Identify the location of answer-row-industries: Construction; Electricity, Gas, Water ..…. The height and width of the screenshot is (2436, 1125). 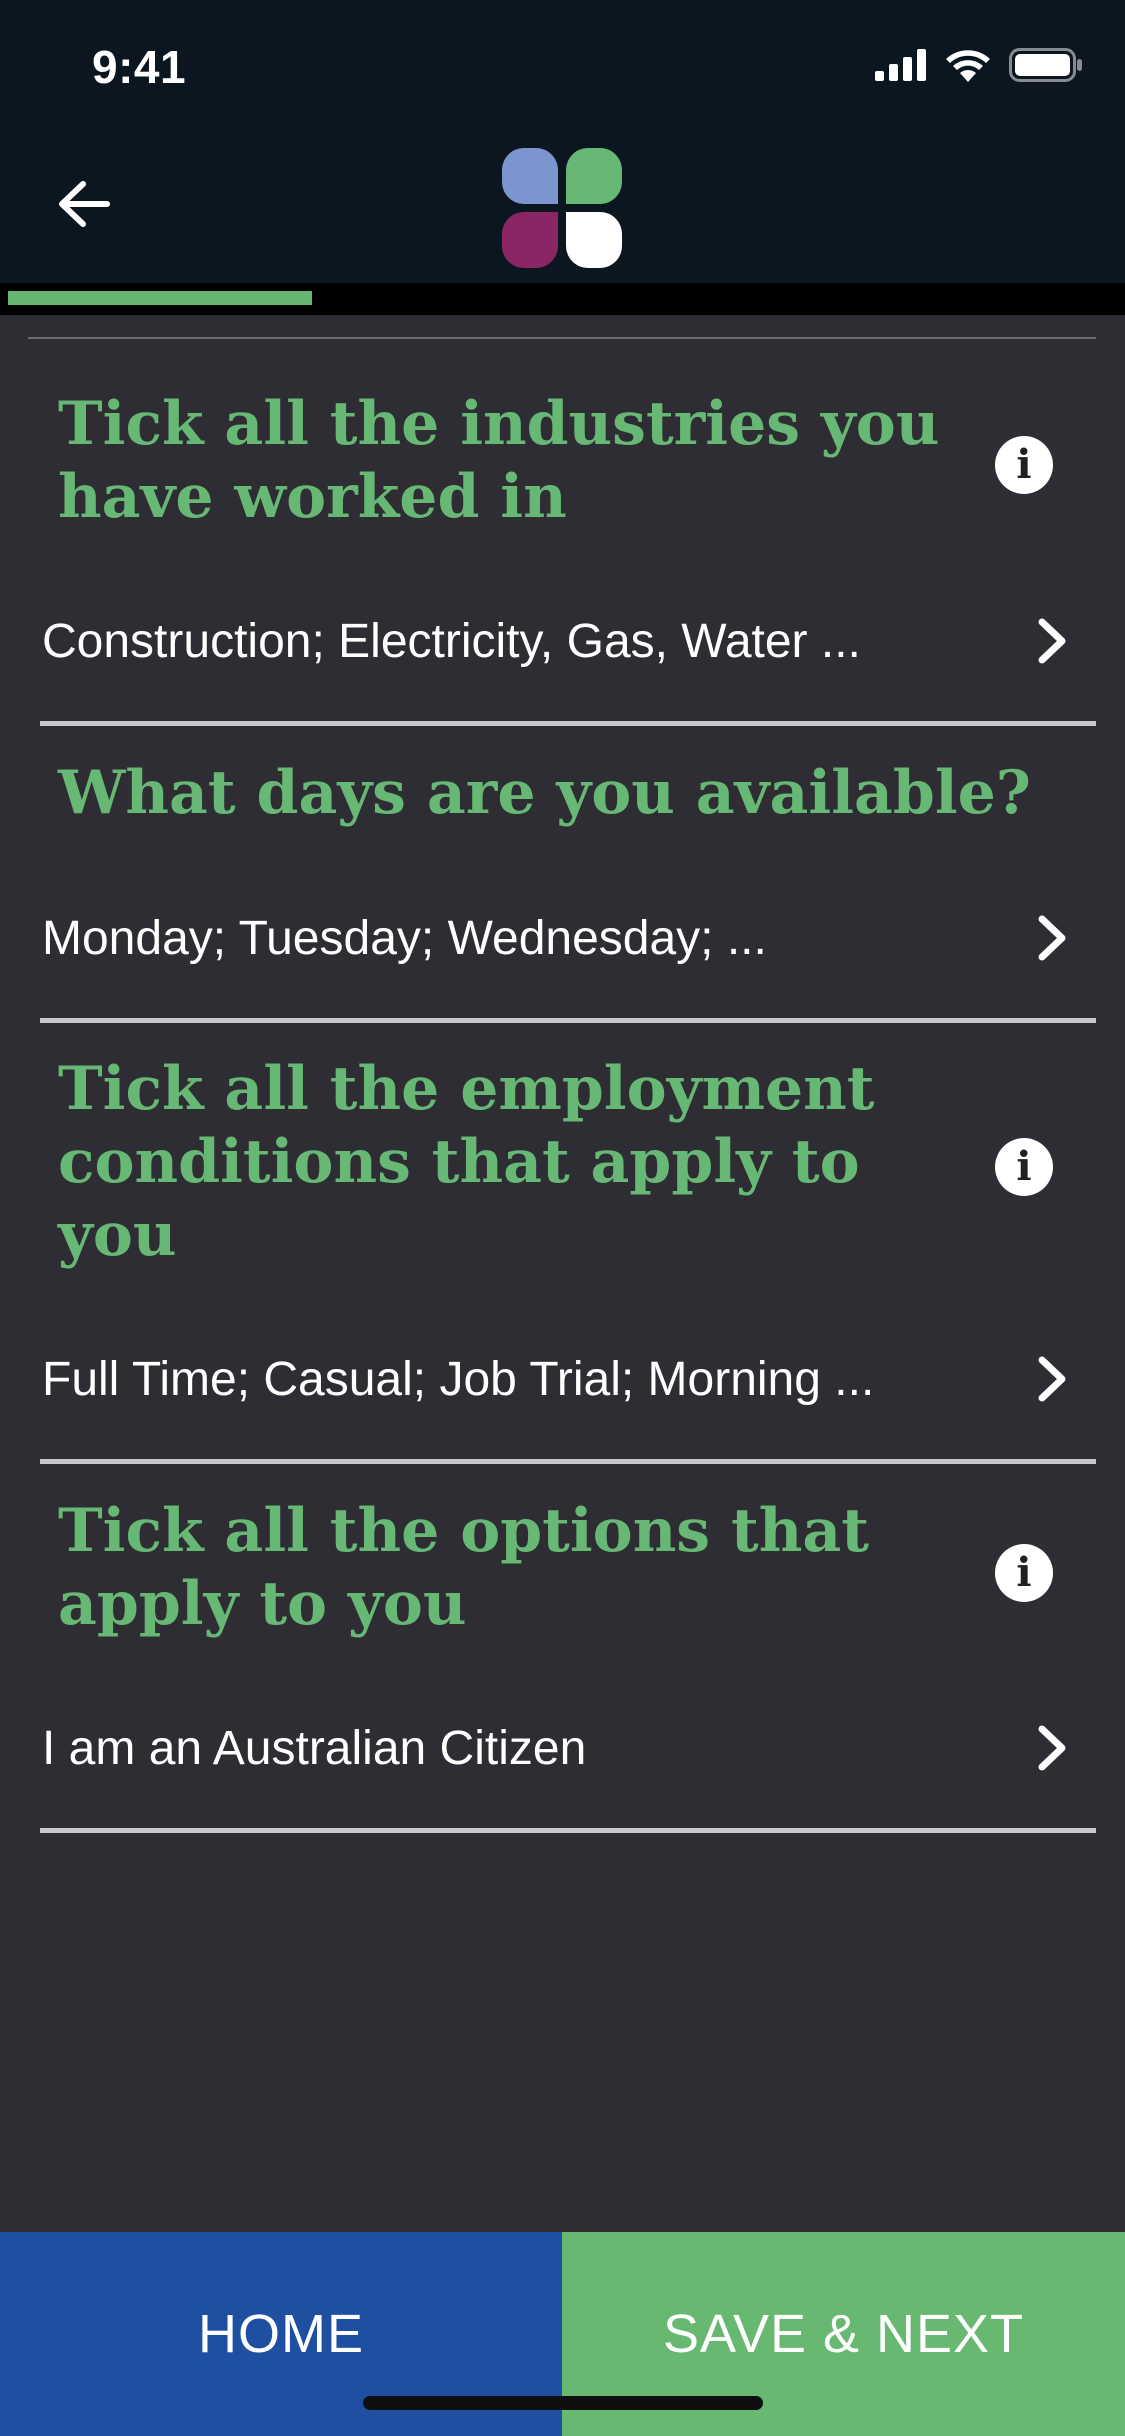
(557, 641).